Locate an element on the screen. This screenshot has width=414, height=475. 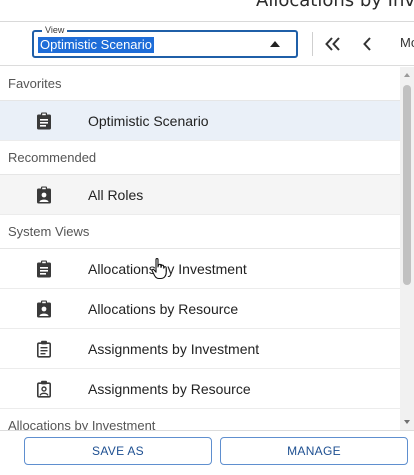
first-page-button is located at coordinates (333, 44).